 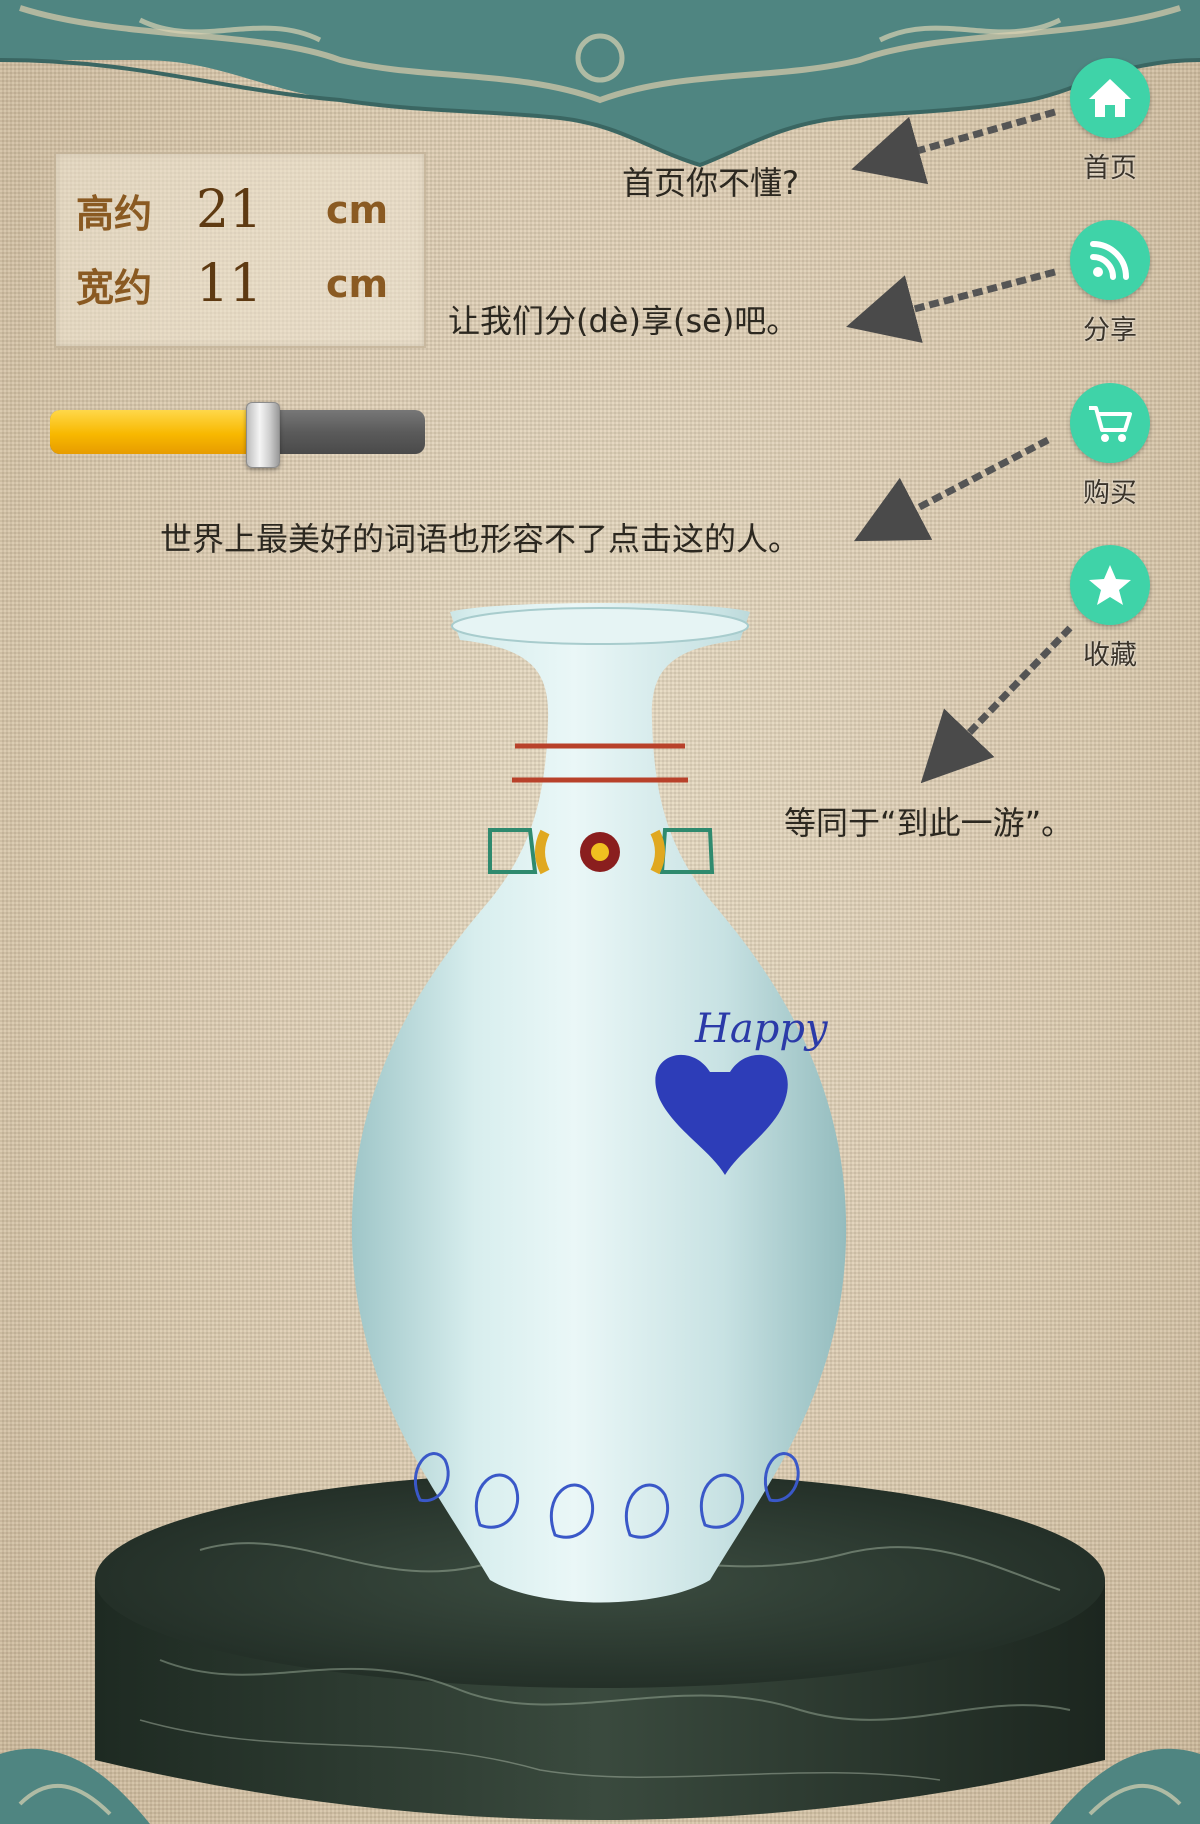 I want to click on height-row: 高约 21 cm, so click(x=232, y=210).